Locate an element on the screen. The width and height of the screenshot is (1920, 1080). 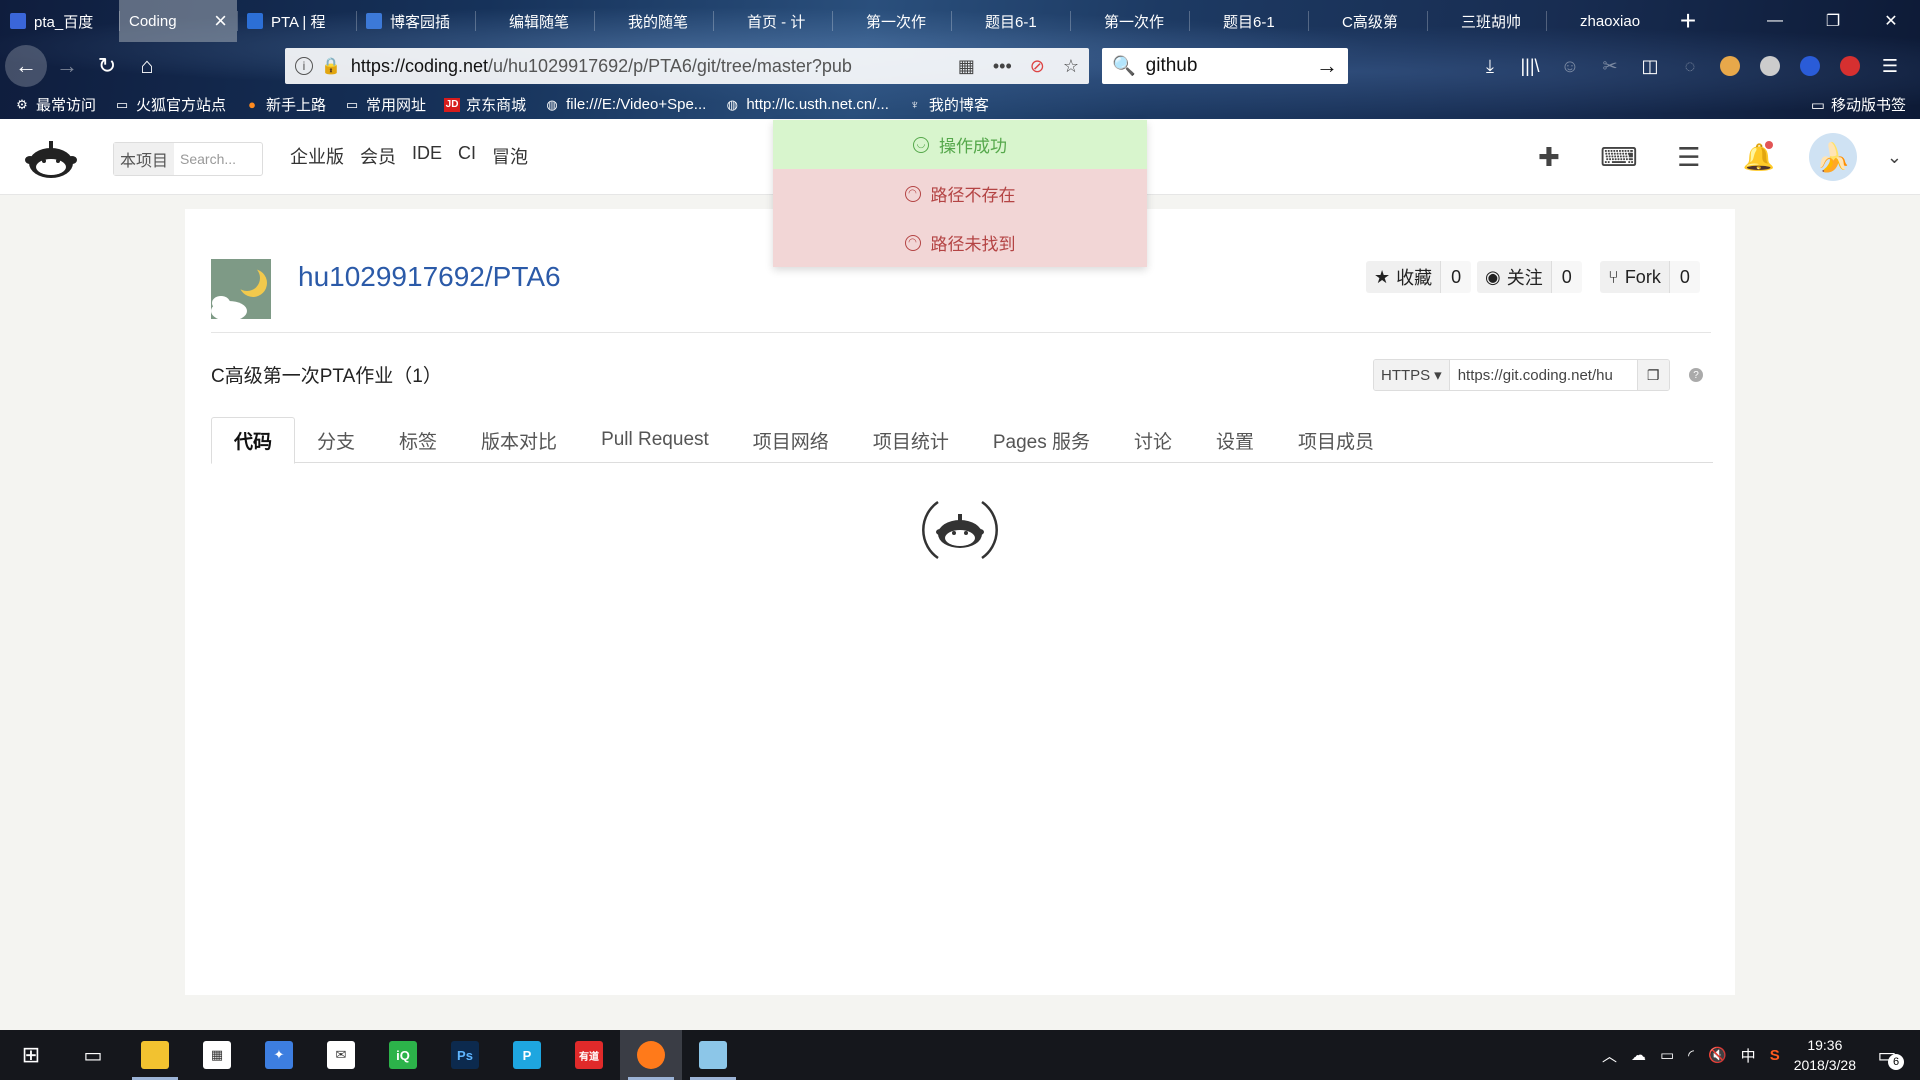
project-title: hu1029917692/PTA6 is located at coordinates (429, 277).